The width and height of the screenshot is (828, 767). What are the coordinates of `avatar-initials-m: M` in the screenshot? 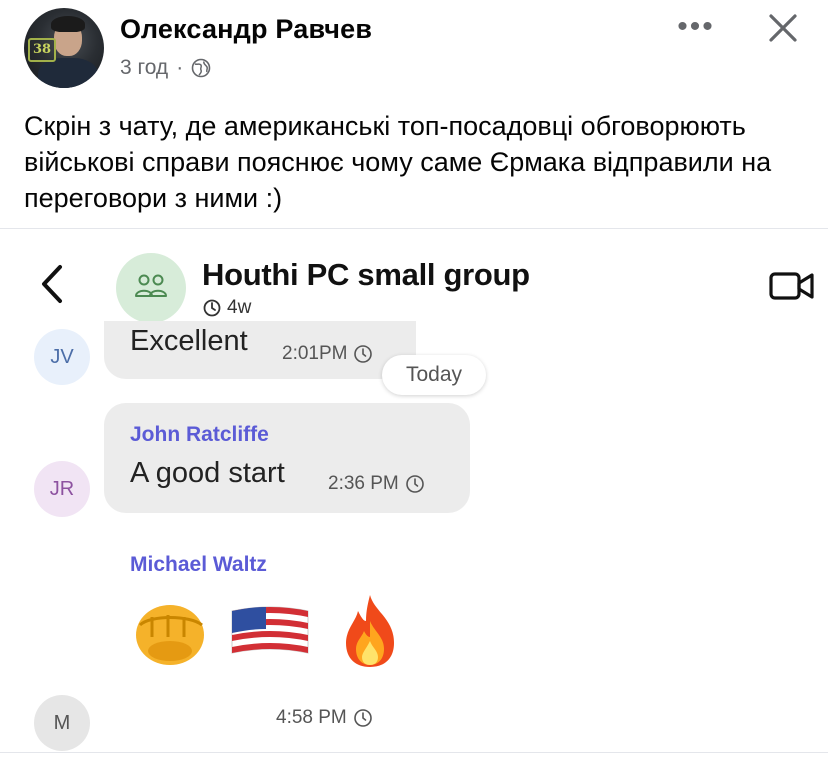 It's located at (62, 723).